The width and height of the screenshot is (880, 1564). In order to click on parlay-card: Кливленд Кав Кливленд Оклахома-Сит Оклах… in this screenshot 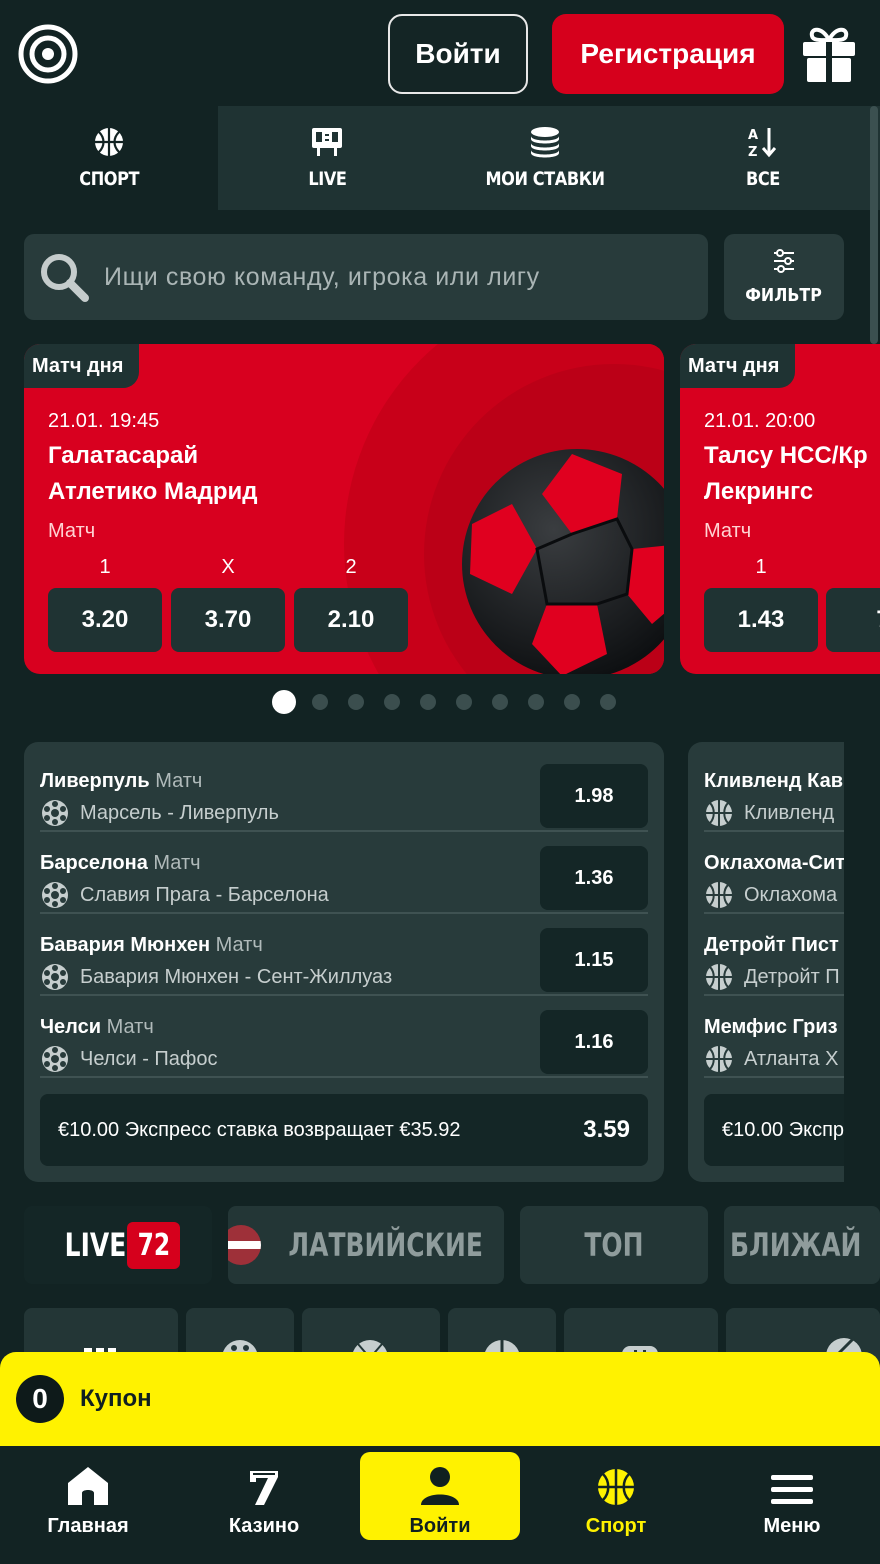, I will do `click(766, 962)`.